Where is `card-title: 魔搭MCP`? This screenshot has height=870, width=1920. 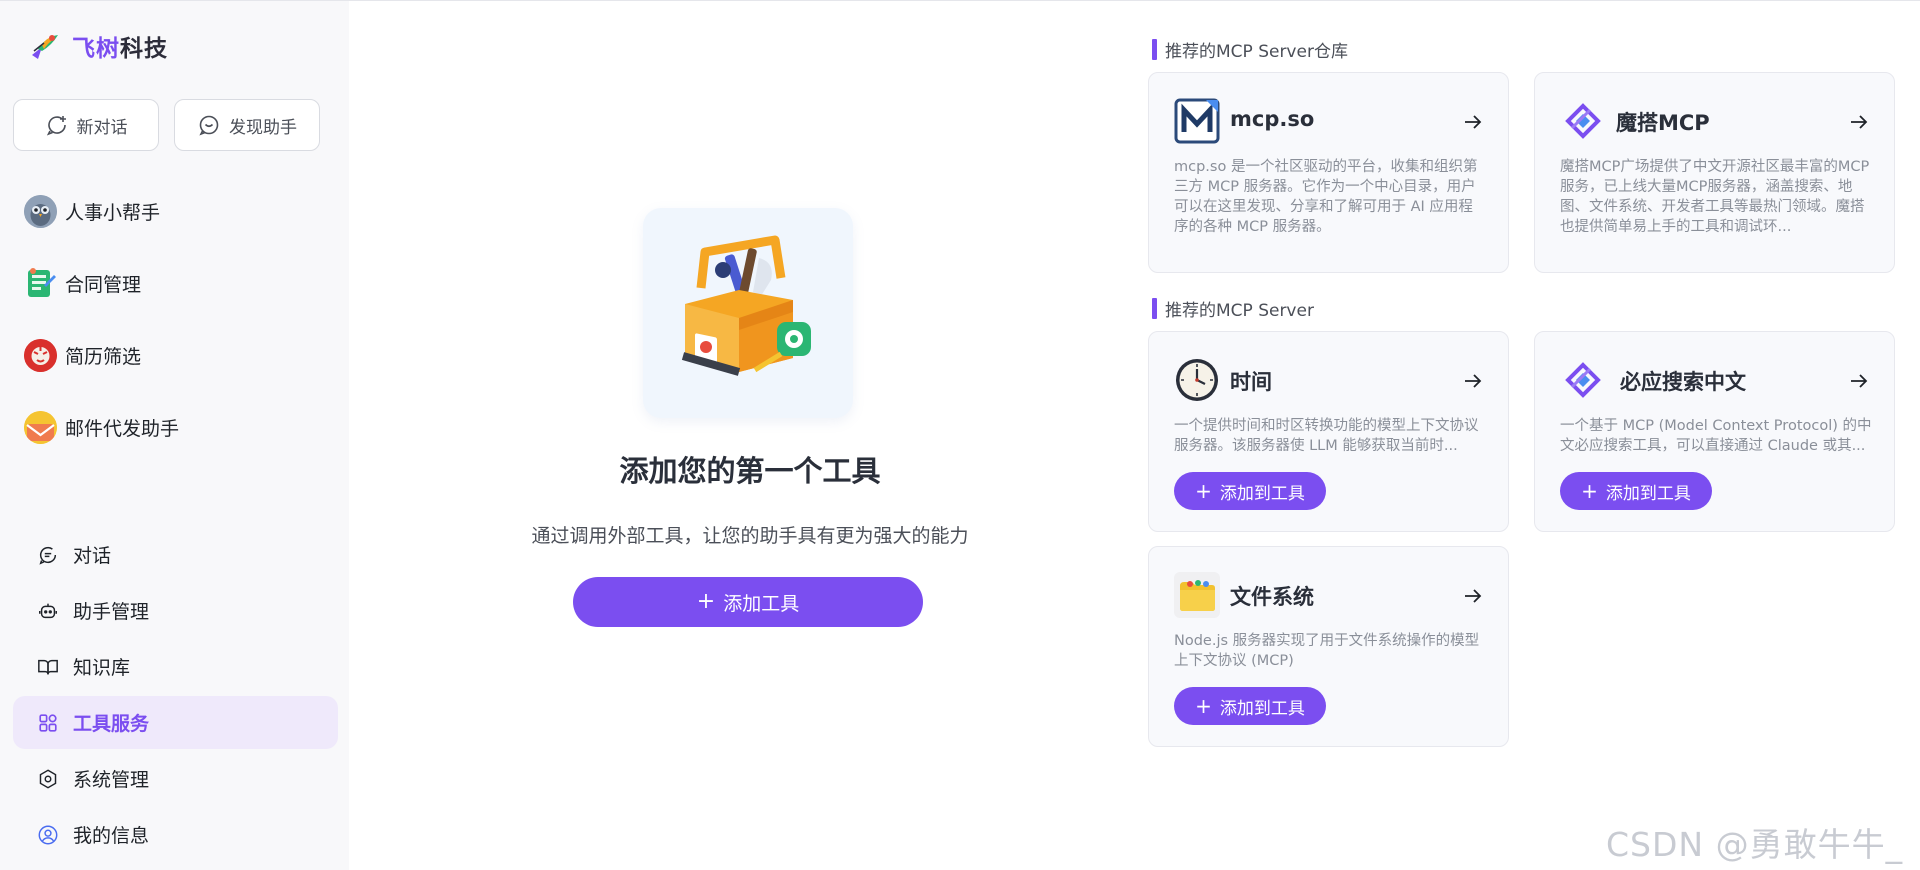 card-title: 魔搭MCP is located at coordinates (1663, 123).